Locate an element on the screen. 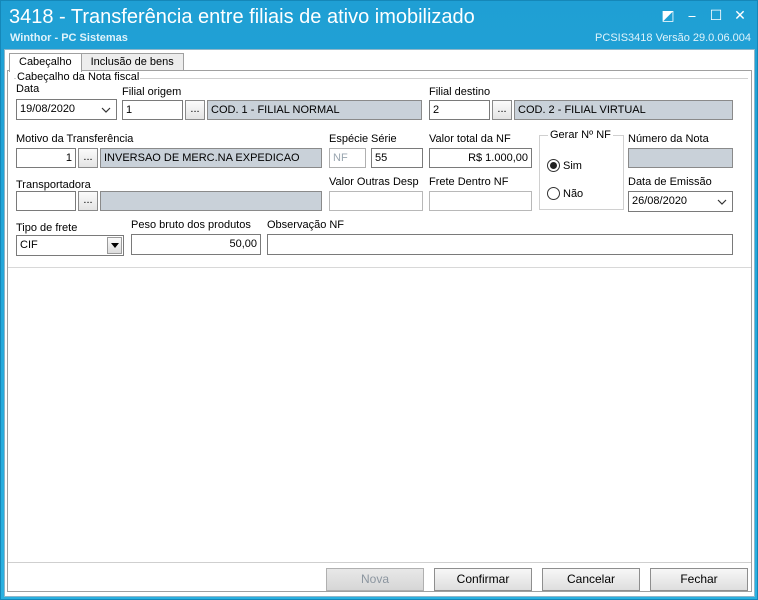 This screenshot has width=758, height=600. peso-bruto-input: 50,00 is located at coordinates (196, 244).